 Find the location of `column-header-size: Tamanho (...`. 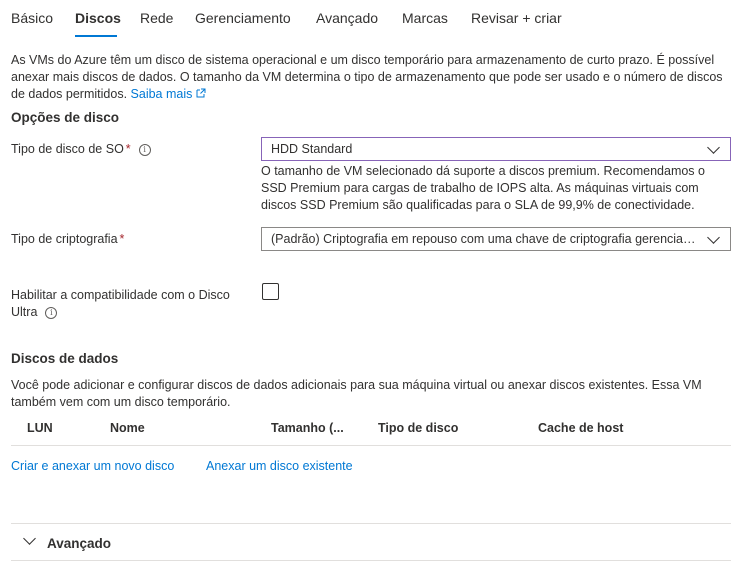

column-header-size: Tamanho (... is located at coordinates (307, 428).